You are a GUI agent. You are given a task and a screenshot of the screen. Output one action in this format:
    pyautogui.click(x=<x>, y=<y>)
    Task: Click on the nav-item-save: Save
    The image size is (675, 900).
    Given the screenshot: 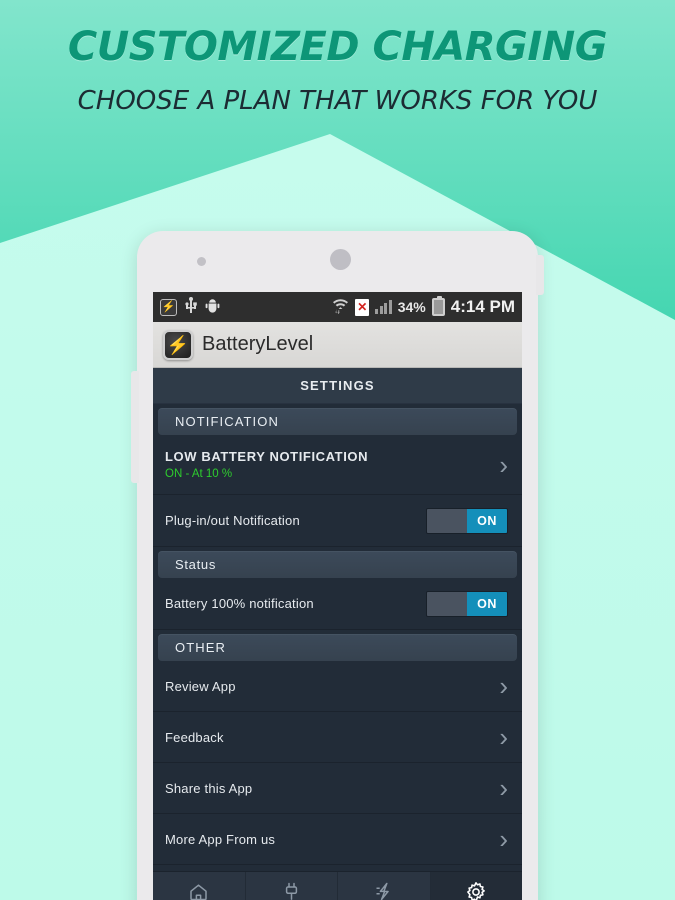 What is the action you would take?
    pyautogui.click(x=199, y=886)
    